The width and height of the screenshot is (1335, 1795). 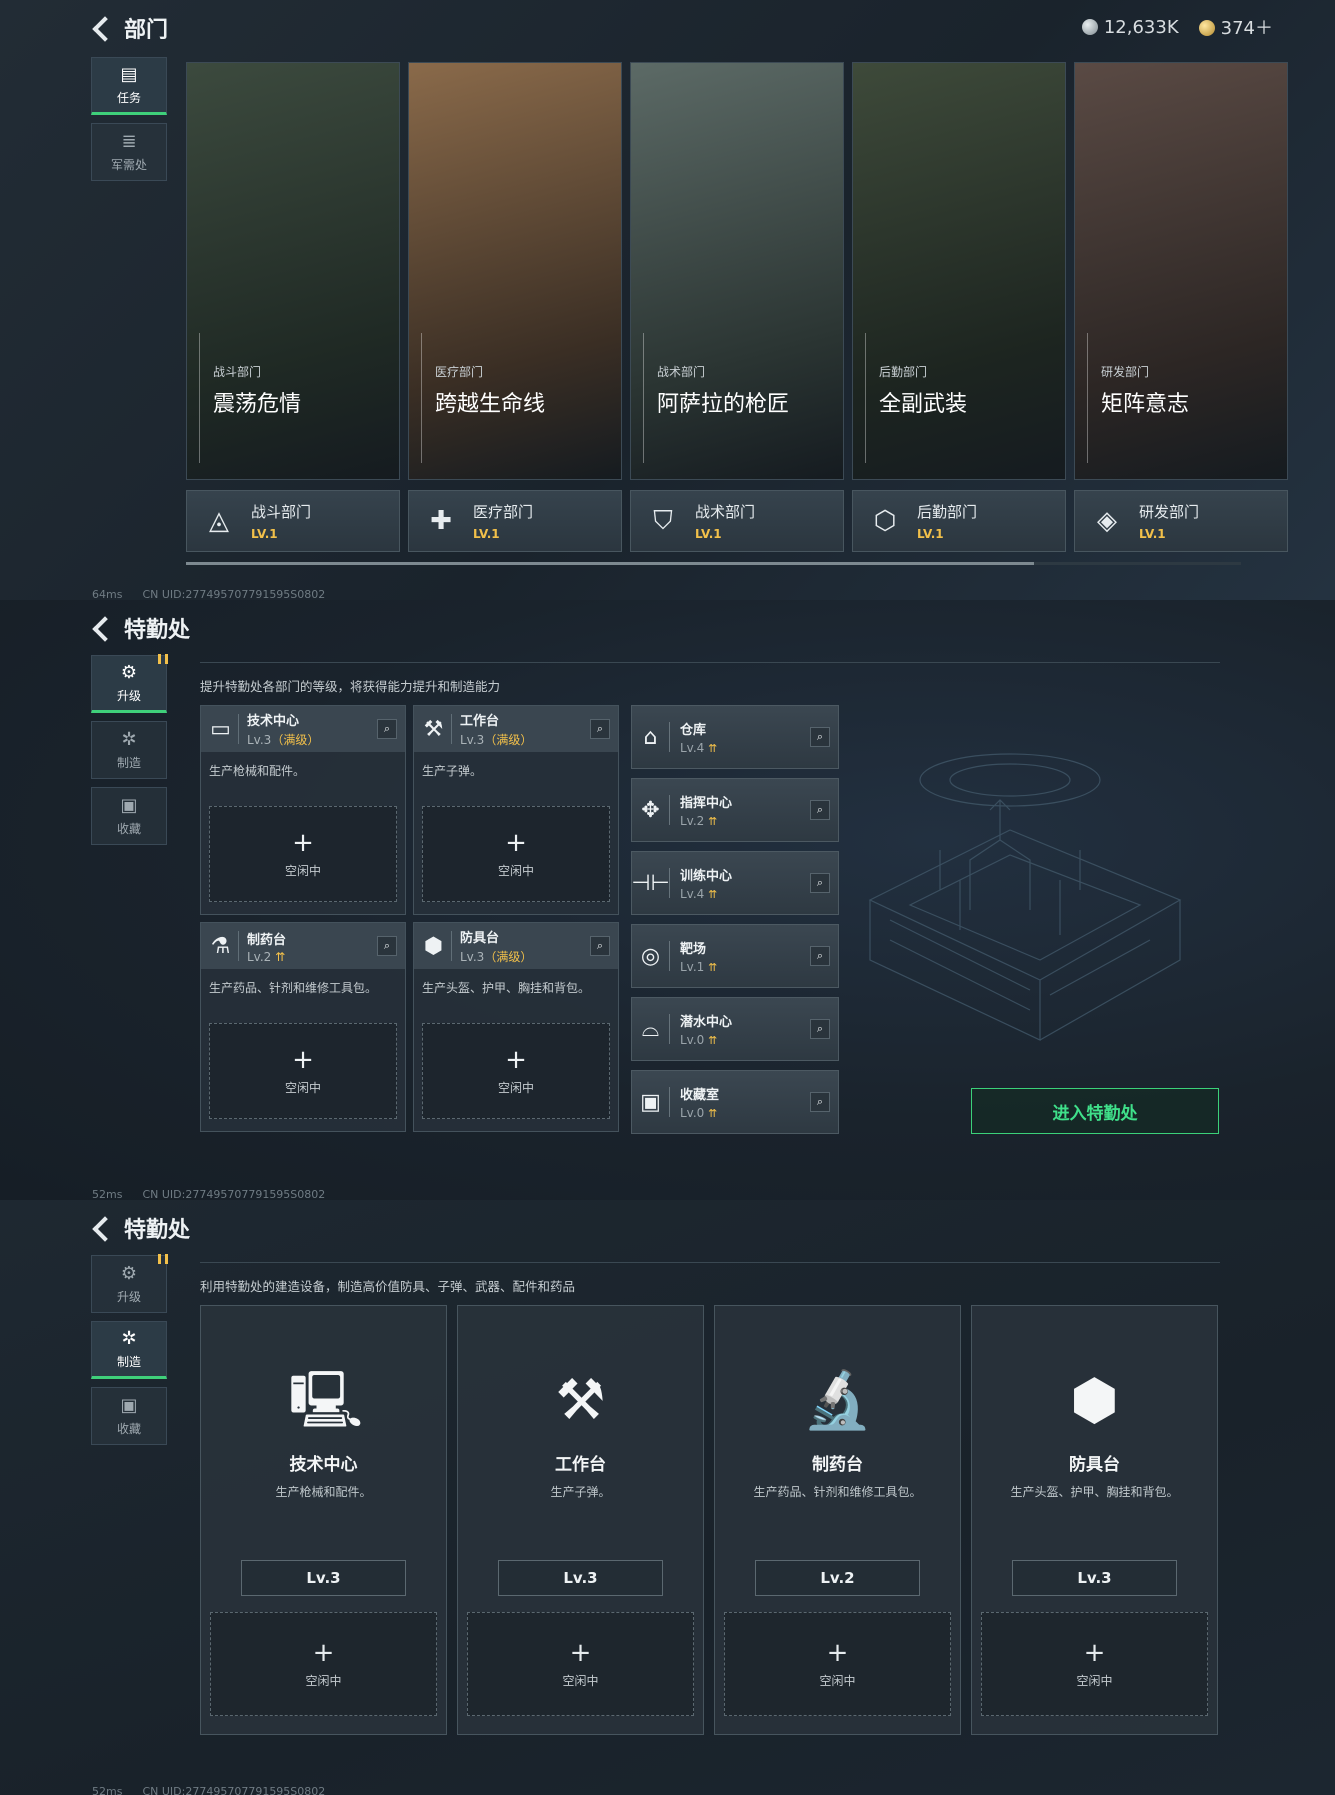 What do you see at coordinates (128, 696) in the screenshot?
I see `nav-label: 升级` at bounding box center [128, 696].